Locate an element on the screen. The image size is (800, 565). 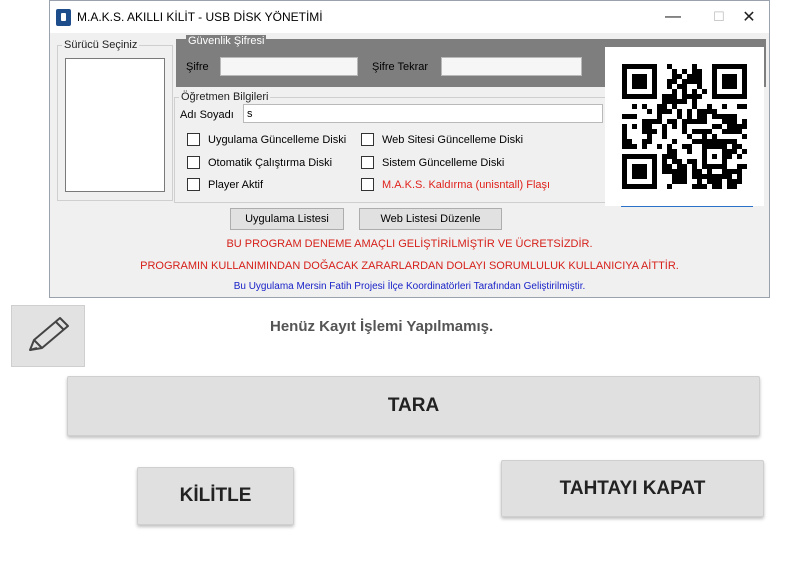
qr-code-image is located at coordinates (684, 126).